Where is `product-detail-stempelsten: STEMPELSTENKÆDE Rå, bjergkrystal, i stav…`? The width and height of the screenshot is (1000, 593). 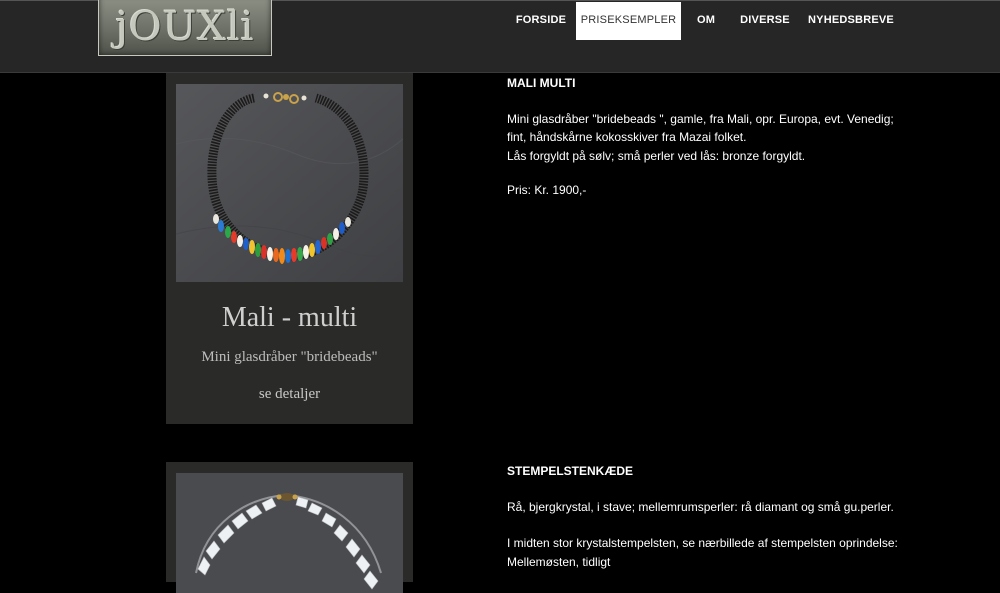 product-detail-stempelsten: STEMPELSTENKÆDE Rå, bjergkrystal, i stav… is located at coordinates (707, 525).